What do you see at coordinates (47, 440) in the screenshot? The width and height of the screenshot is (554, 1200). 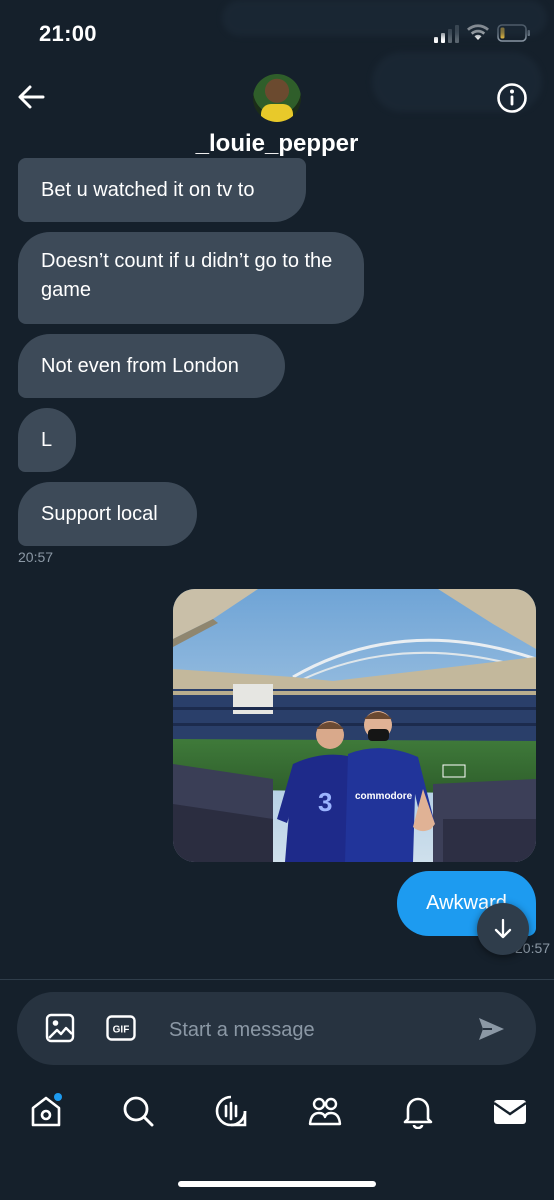 I see `incoming-message: L` at bounding box center [47, 440].